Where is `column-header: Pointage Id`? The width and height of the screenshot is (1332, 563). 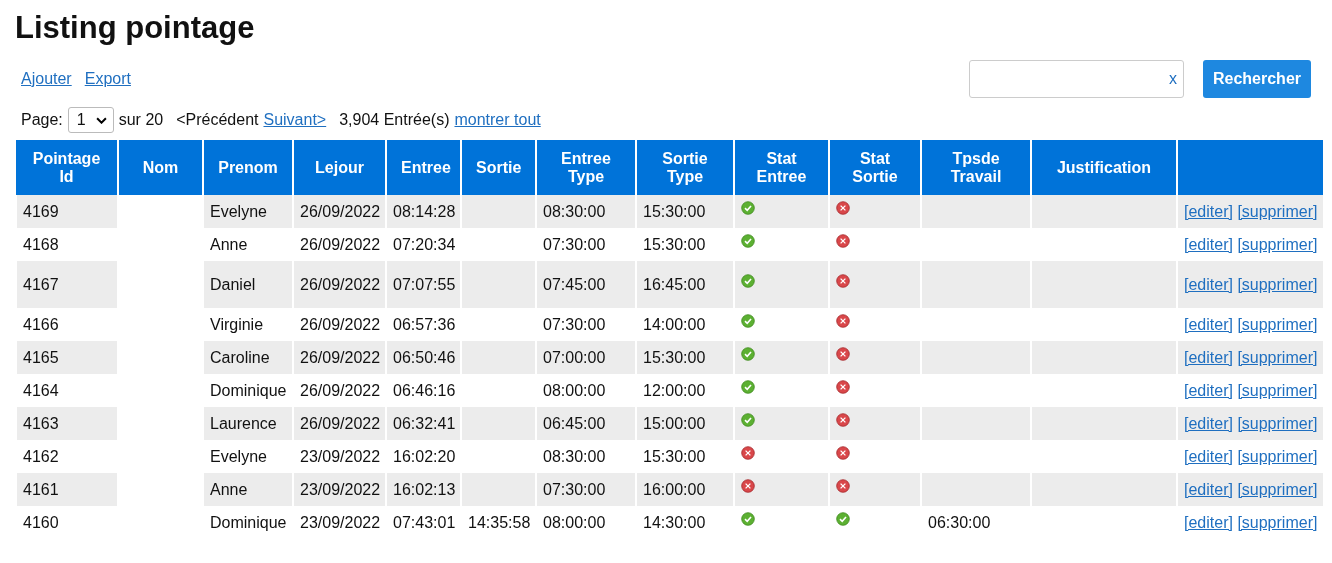
column-header: Pointage Id is located at coordinates (67, 167).